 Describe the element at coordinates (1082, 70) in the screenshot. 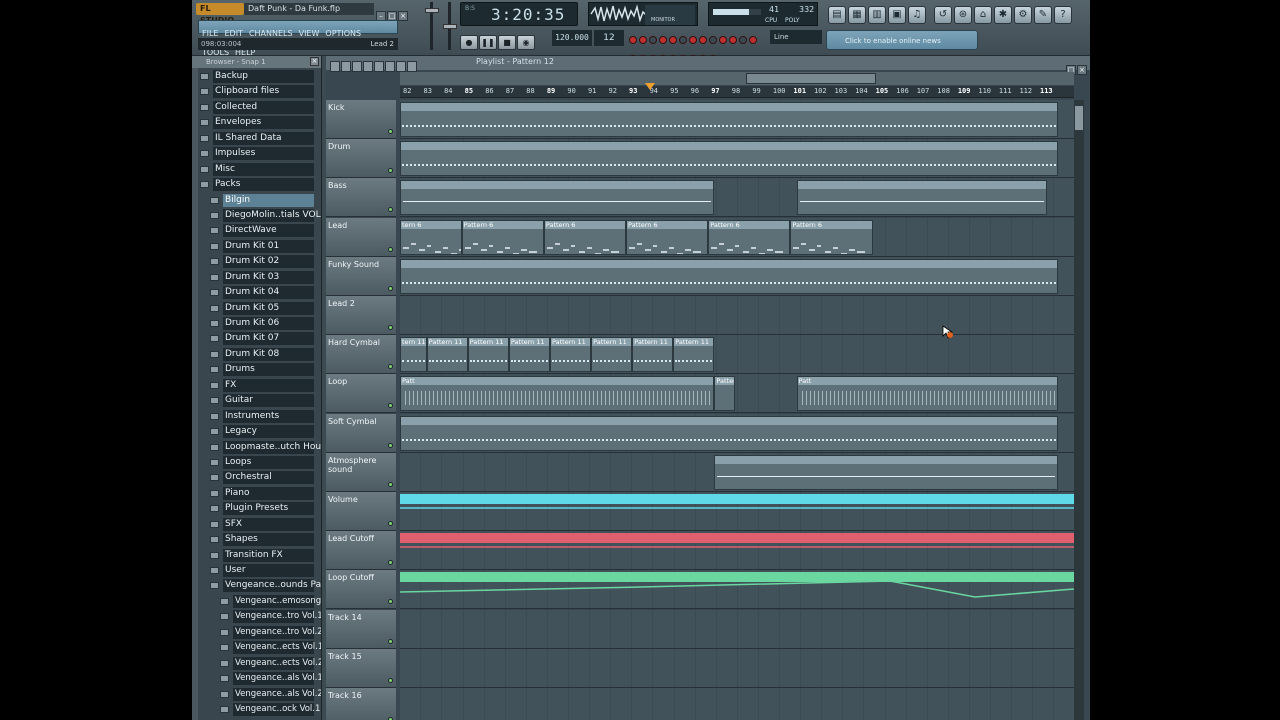

I see `playlist-close-button: ×` at that location.